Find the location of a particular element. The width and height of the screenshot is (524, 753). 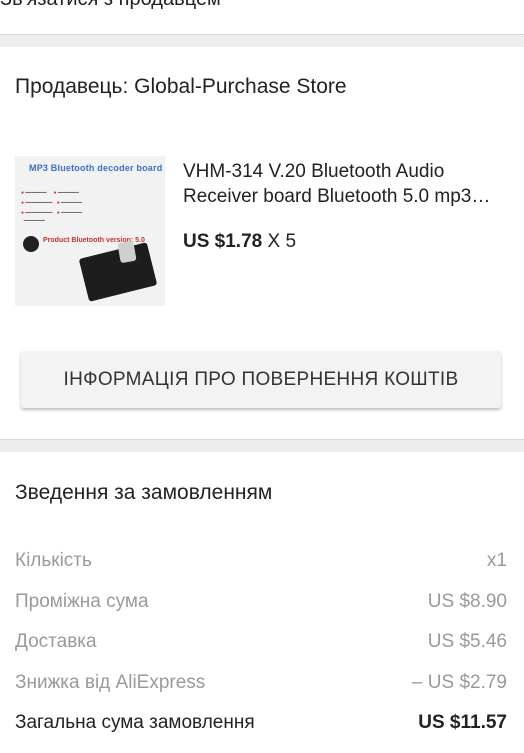

contact-seller-row: Зв'язатися з продавцем is located at coordinates (262, 17).